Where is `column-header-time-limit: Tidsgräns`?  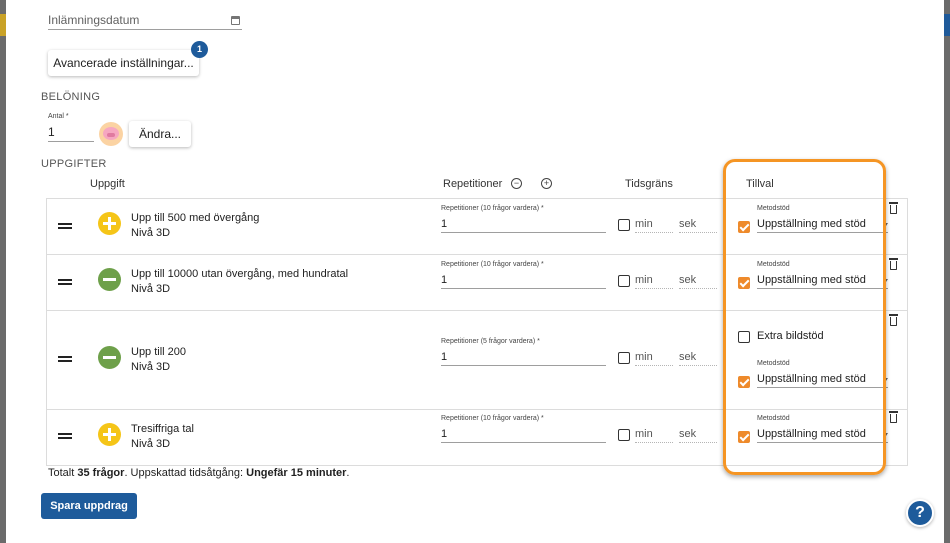
column-header-time-limit: Tidsgräns is located at coordinates (649, 184).